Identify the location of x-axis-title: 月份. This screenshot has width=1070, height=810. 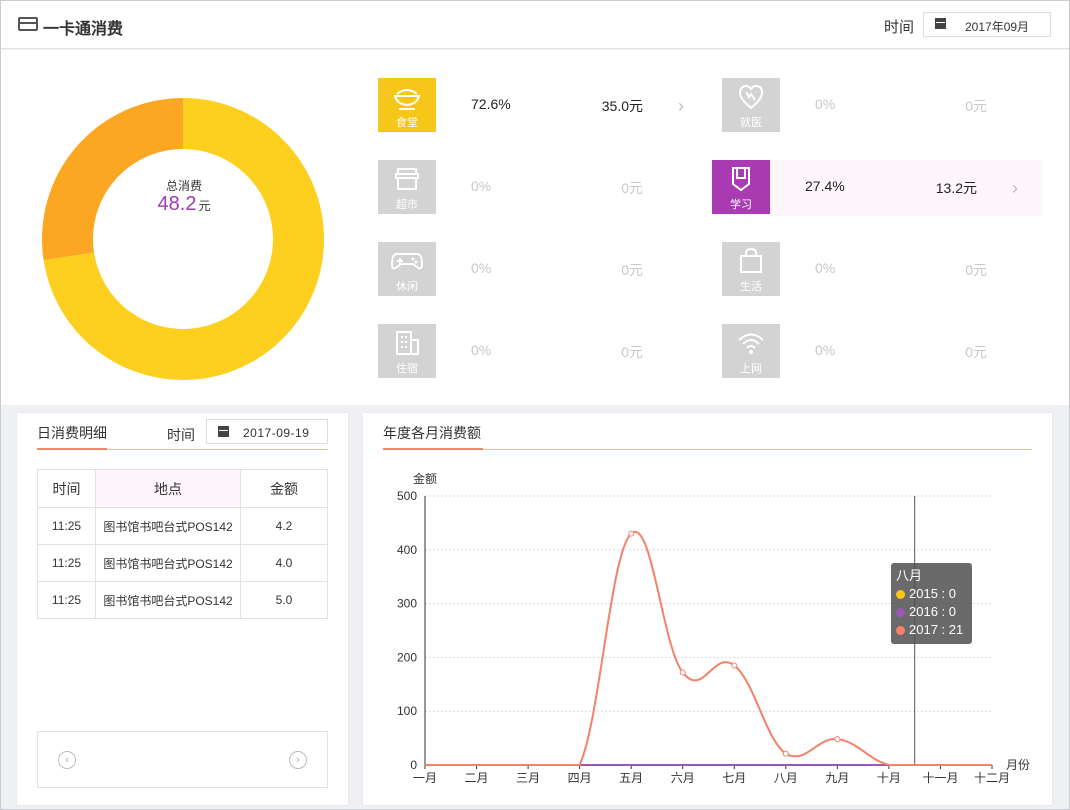
(1018, 765).